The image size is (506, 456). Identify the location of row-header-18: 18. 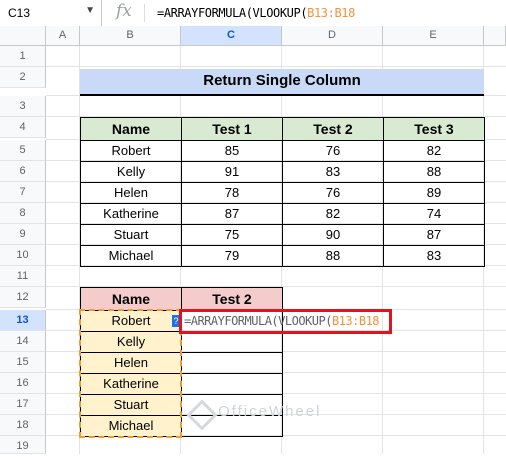
(23, 425).